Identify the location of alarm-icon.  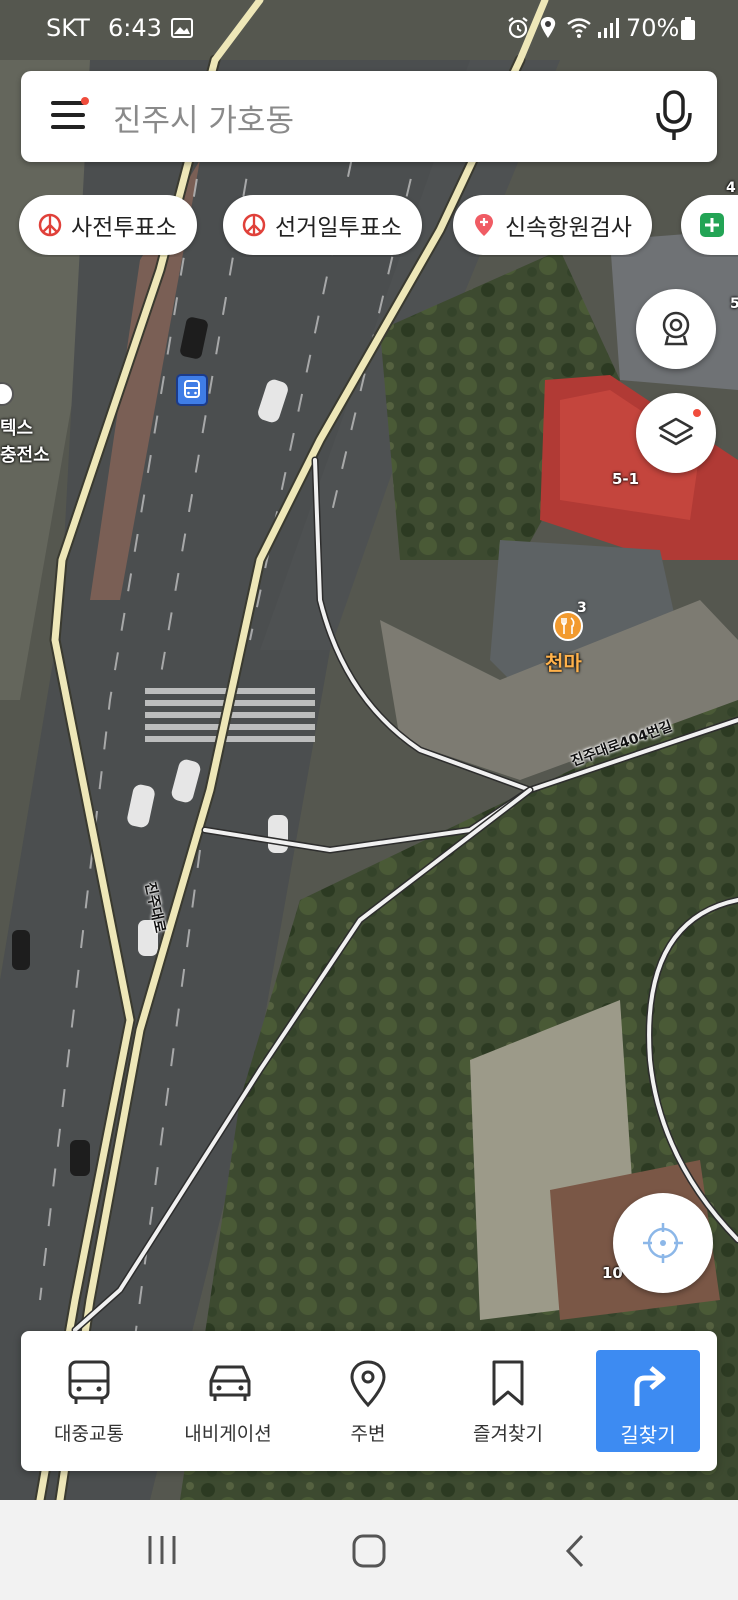
(518, 28).